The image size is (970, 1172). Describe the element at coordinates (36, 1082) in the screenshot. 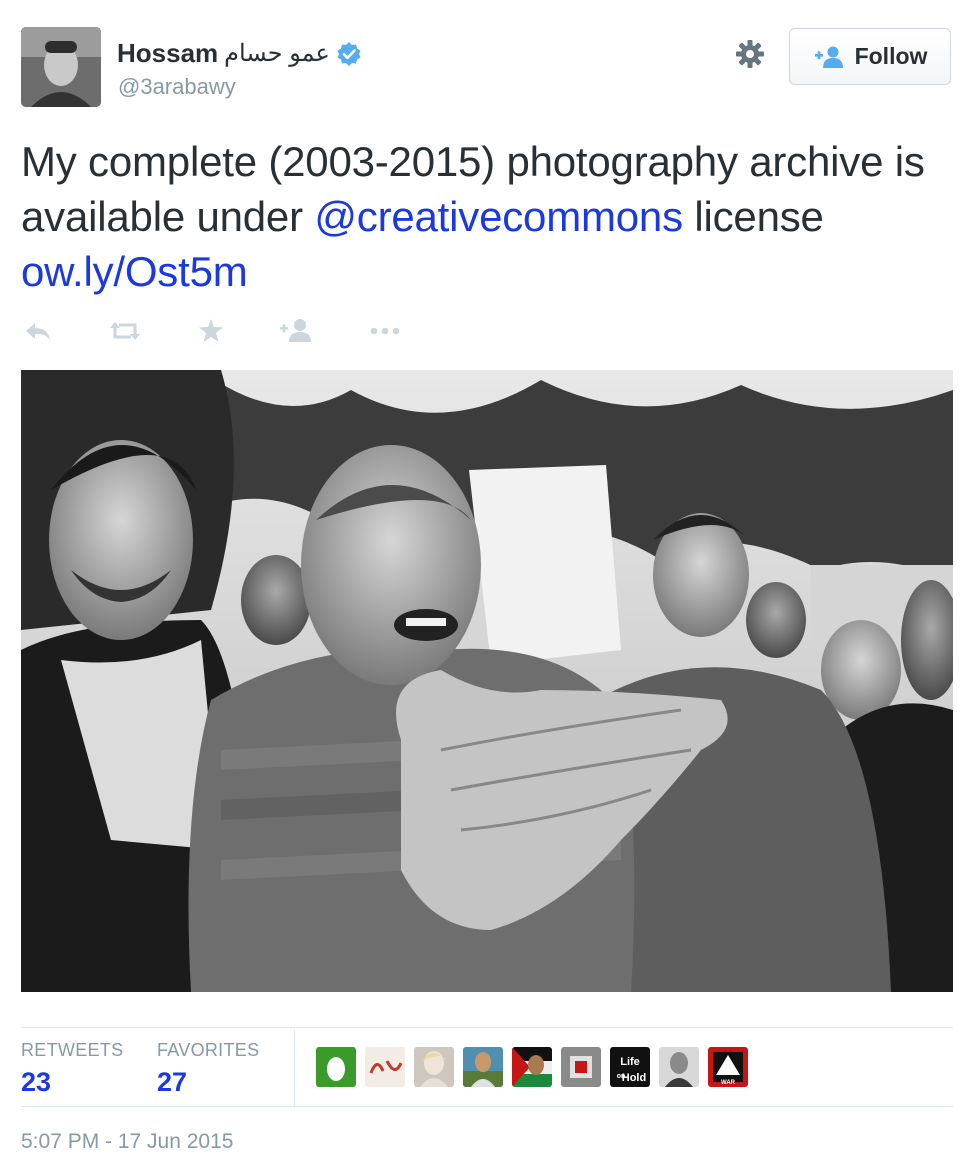

I see `retweets-count: 23` at that location.